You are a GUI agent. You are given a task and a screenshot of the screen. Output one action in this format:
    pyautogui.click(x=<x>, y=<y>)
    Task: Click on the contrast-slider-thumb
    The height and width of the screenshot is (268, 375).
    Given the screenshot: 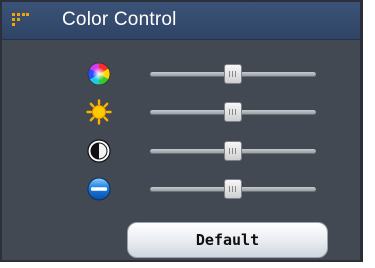 What is the action you would take?
    pyautogui.click(x=233, y=151)
    